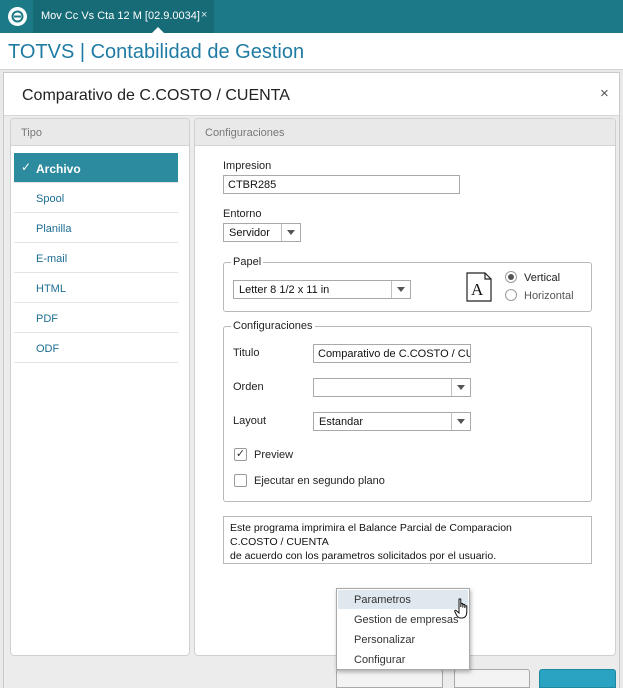  I want to click on menu-item-gestion-empresas: Gestion de empresas, so click(403, 619).